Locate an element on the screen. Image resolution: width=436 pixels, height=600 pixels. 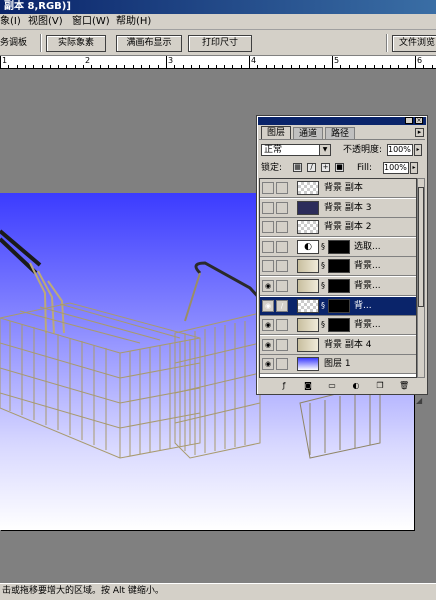
trash-icon: 🗑 is located at coordinates (404, 386).